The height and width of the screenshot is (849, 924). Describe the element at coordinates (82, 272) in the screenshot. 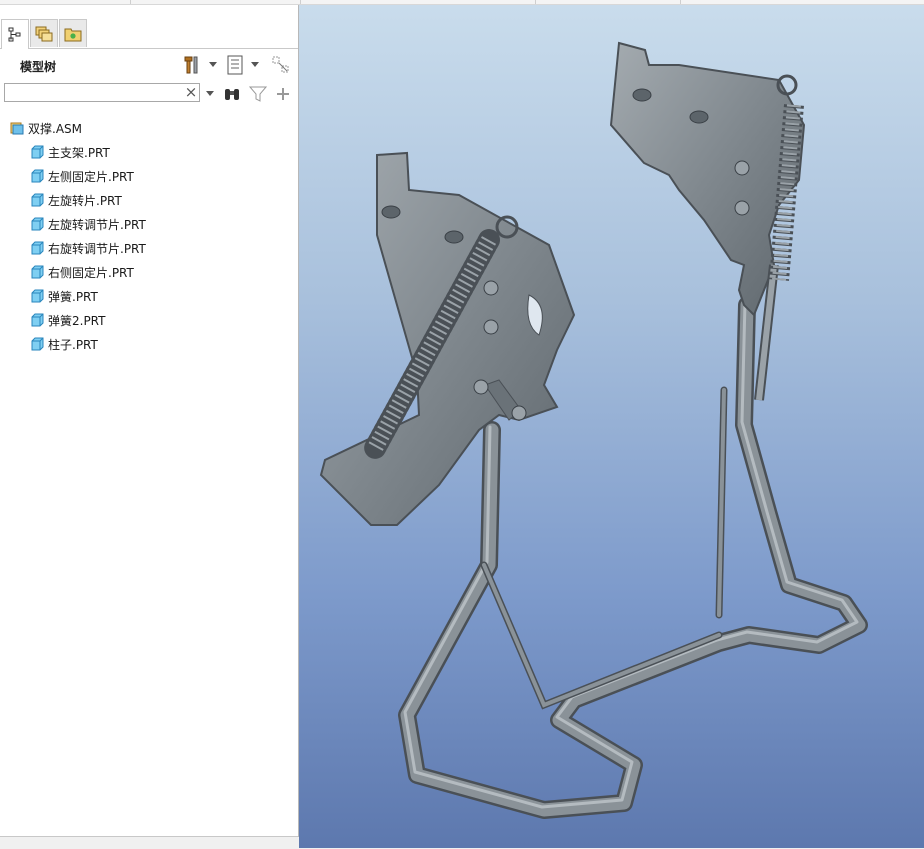

I see `tree-item: 右侧固定片.PRT` at that location.